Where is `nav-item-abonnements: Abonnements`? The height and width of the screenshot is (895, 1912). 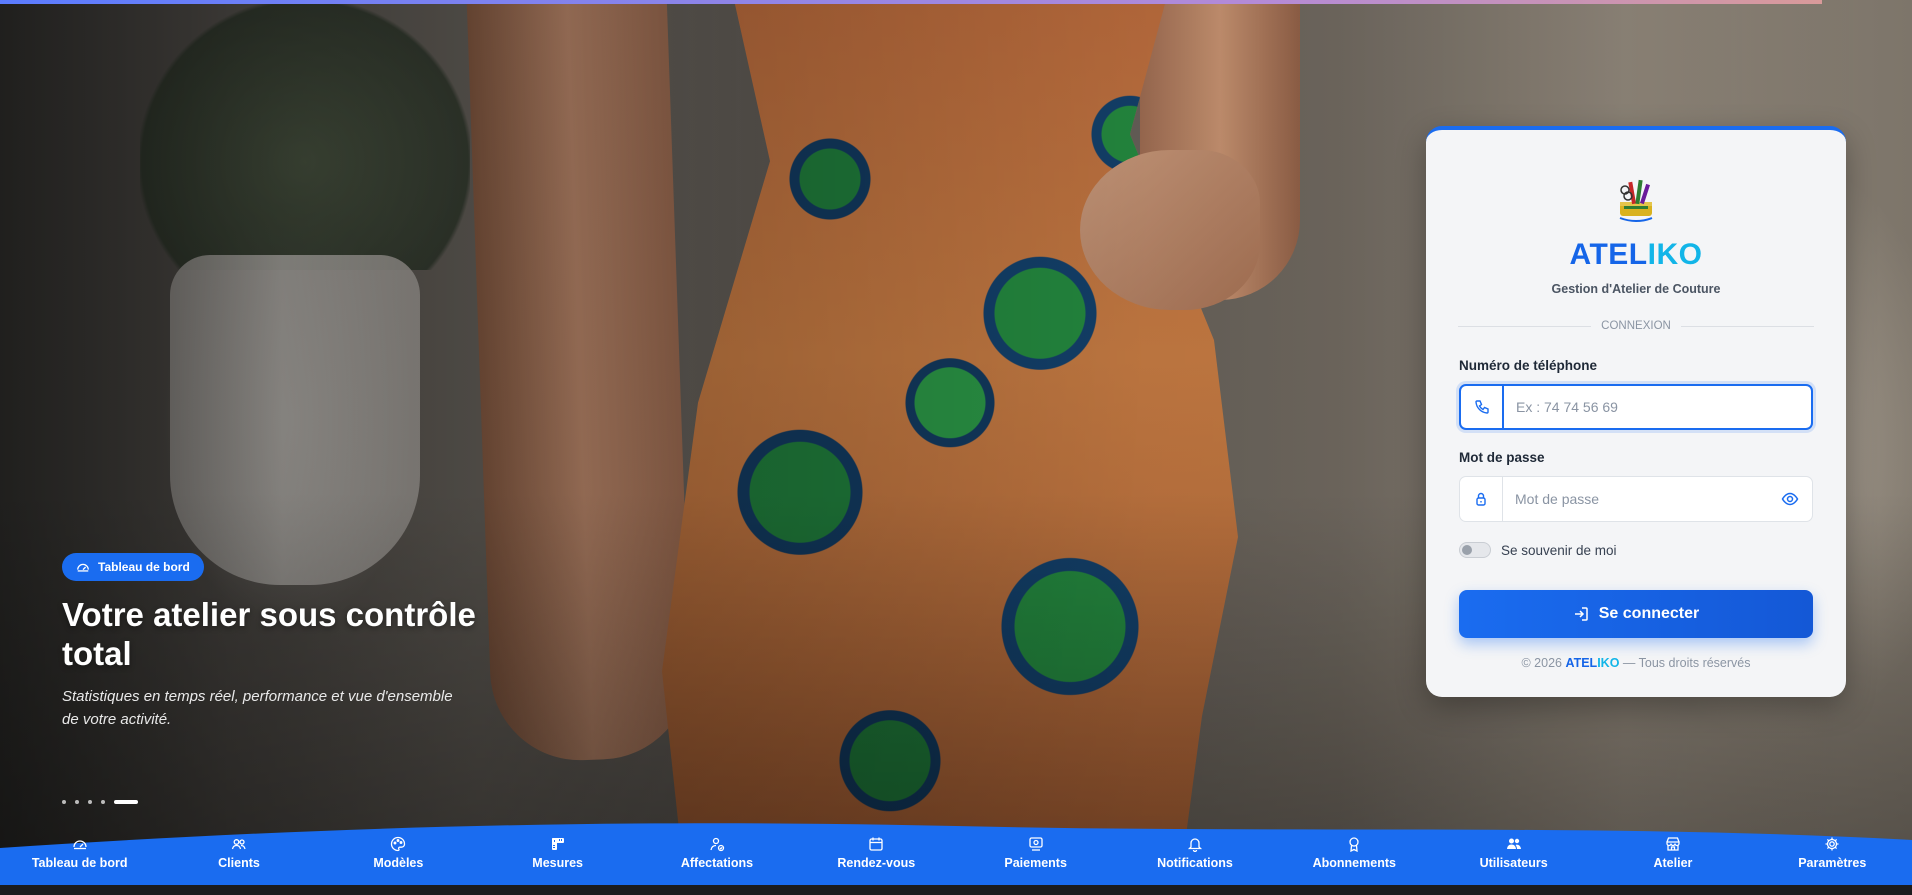 nav-item-abonnements: Abonnements is located at coordinates (1354, 861).